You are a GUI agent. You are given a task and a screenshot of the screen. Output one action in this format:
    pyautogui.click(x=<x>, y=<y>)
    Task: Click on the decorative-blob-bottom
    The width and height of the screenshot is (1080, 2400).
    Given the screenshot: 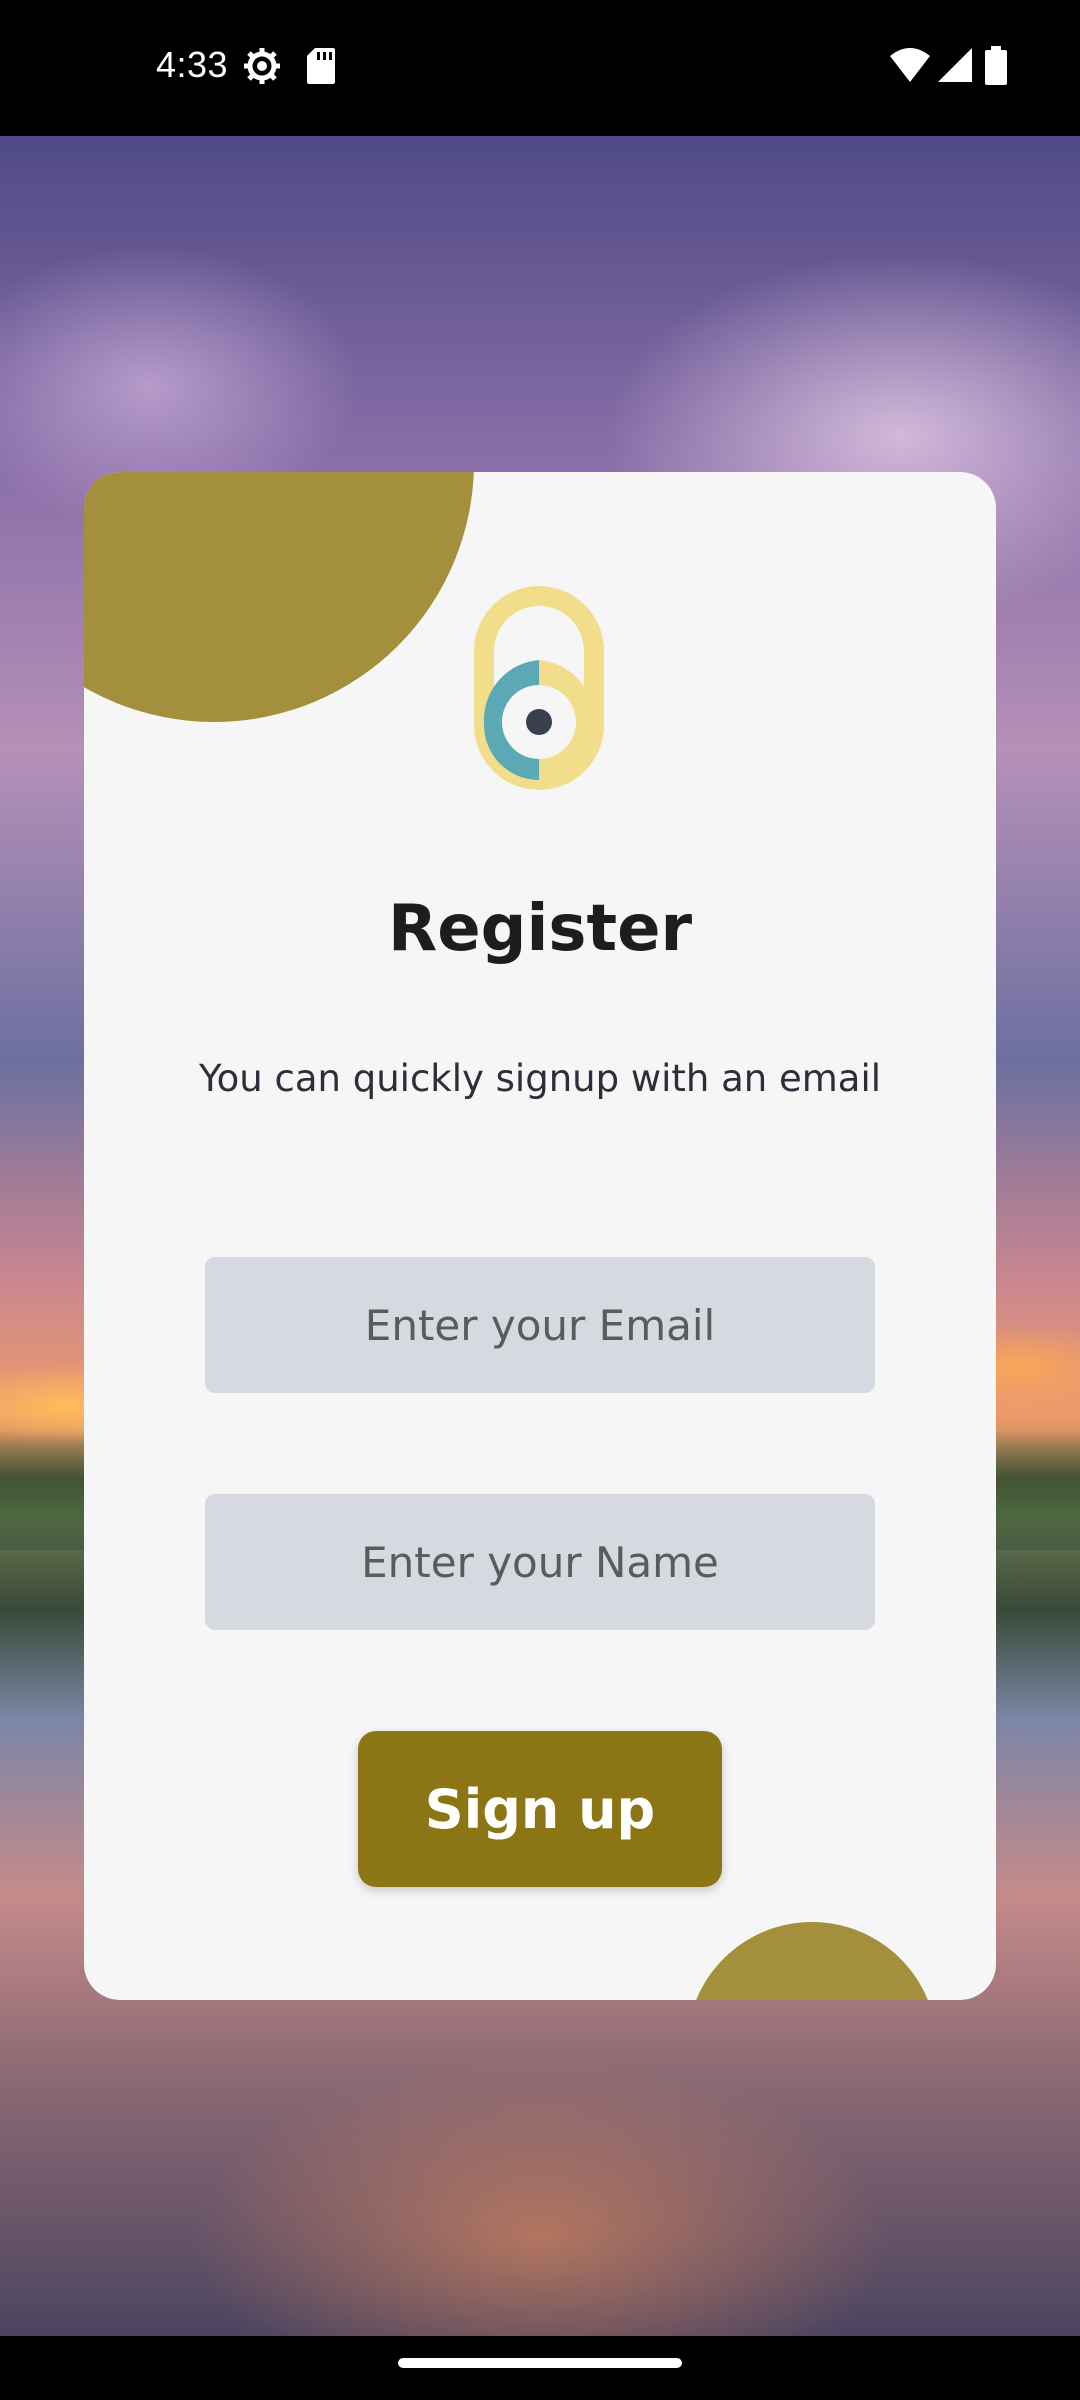 What is the action you would take?
    pyautogui.click(x=812, y=1961)
    